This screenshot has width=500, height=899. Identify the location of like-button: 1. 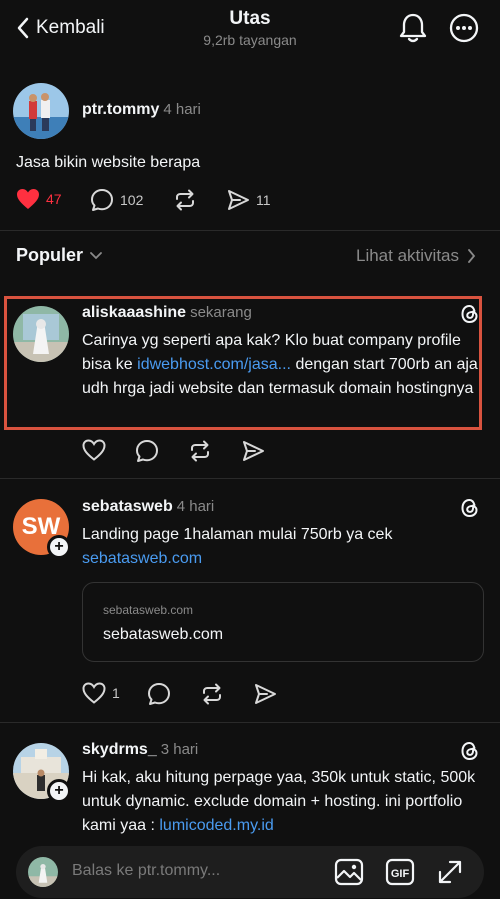
(101, 693).